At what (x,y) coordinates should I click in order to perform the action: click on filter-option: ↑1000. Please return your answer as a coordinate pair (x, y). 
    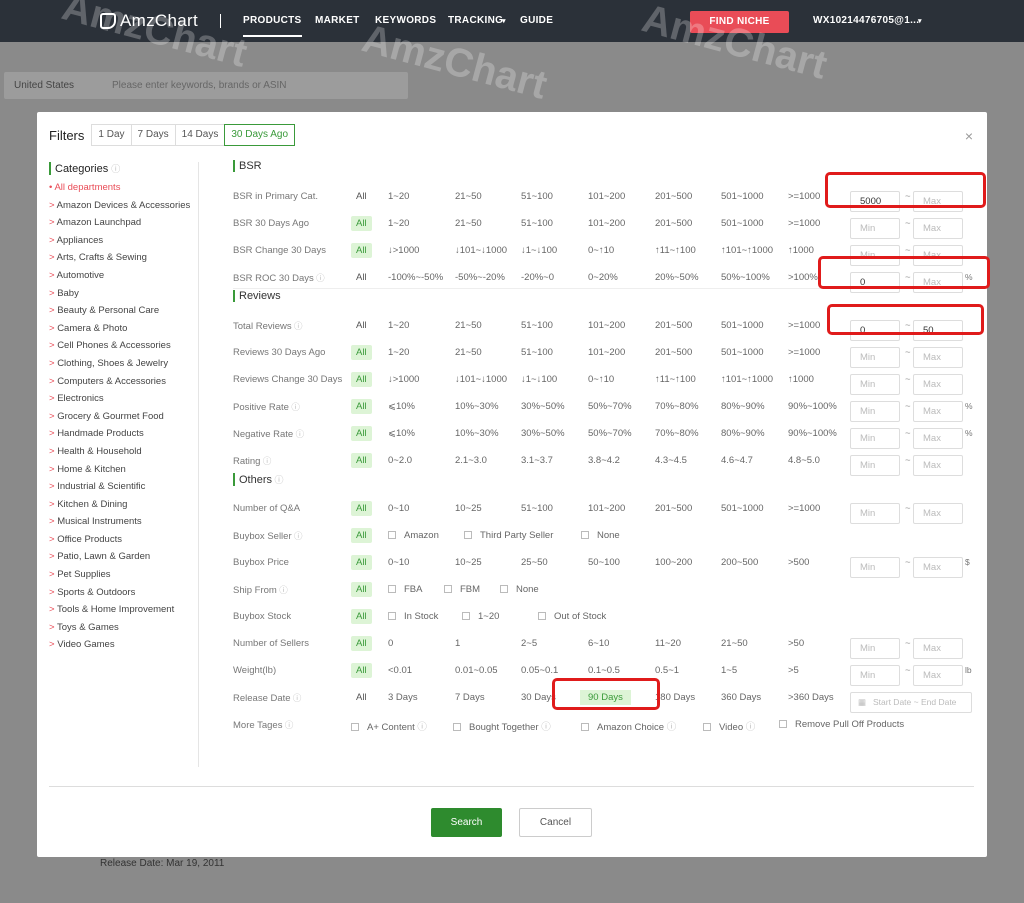
    Looking at the image, I should click on (801, 379).